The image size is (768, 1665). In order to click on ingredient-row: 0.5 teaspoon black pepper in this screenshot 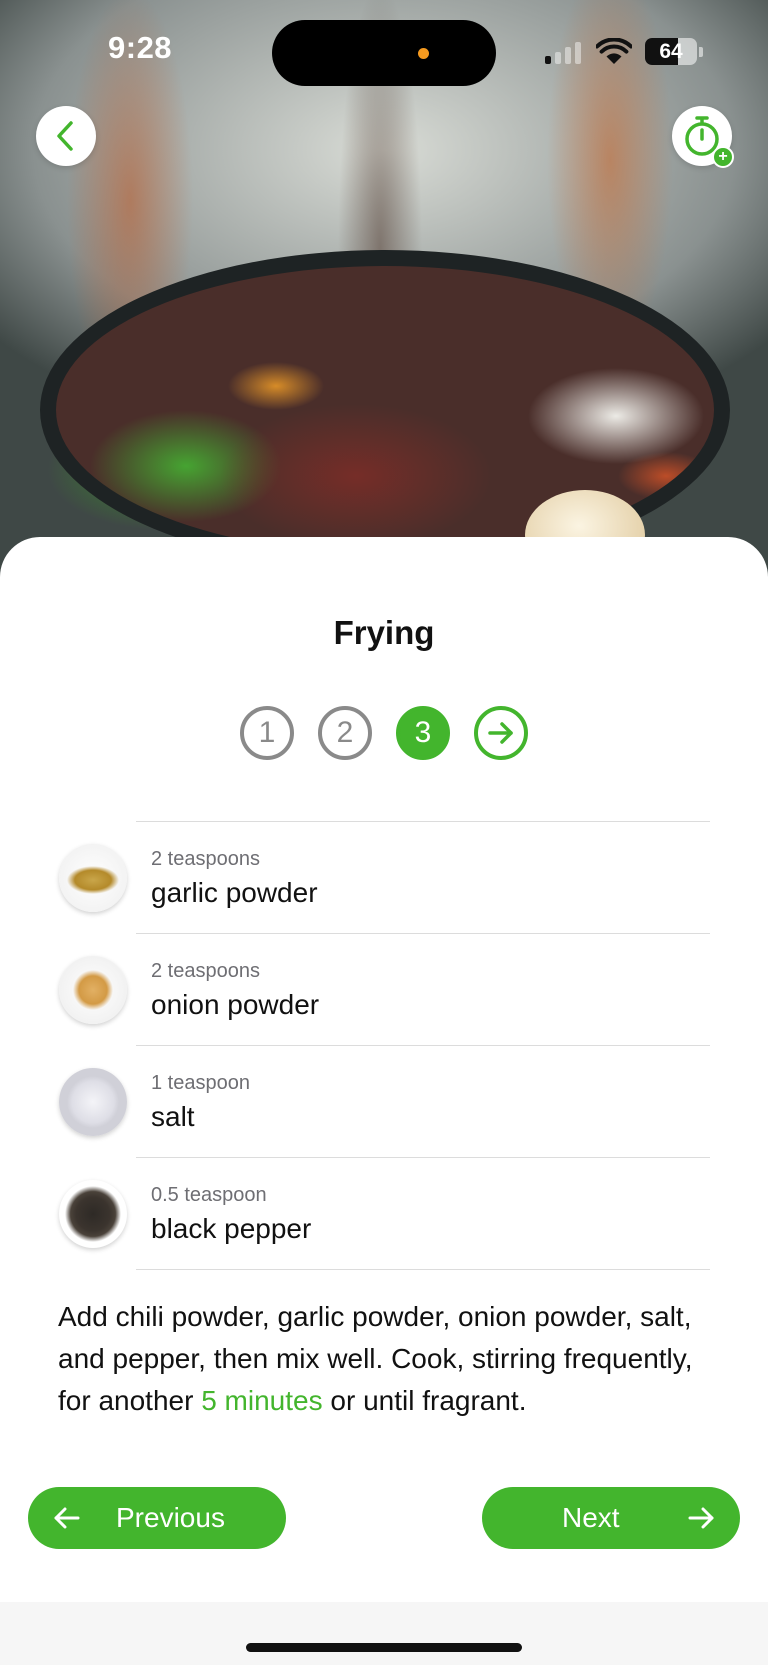, I will do `click(384, 1213)`.